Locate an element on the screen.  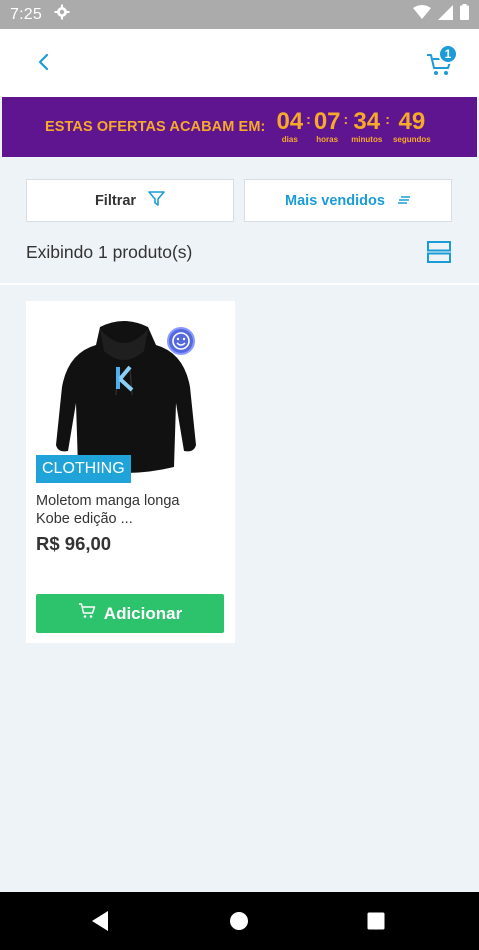
divider is located at coordinates (239, 284).